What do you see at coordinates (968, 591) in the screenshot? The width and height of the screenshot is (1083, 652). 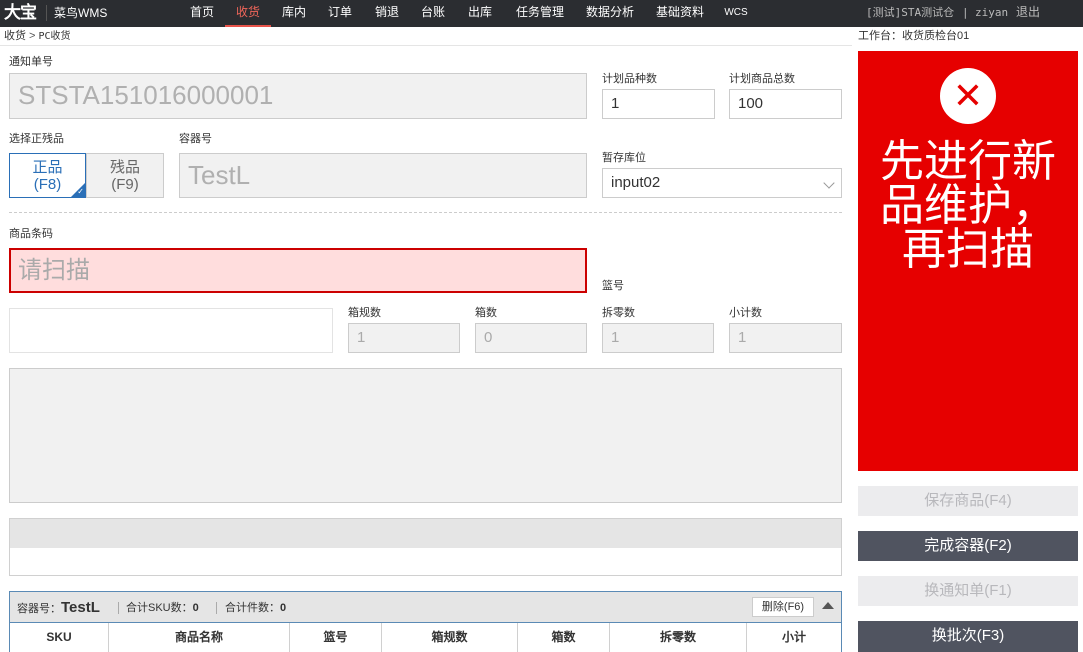 I see `switch-notice-button: 换通知单(F1)` at bounding box center [968, 591].